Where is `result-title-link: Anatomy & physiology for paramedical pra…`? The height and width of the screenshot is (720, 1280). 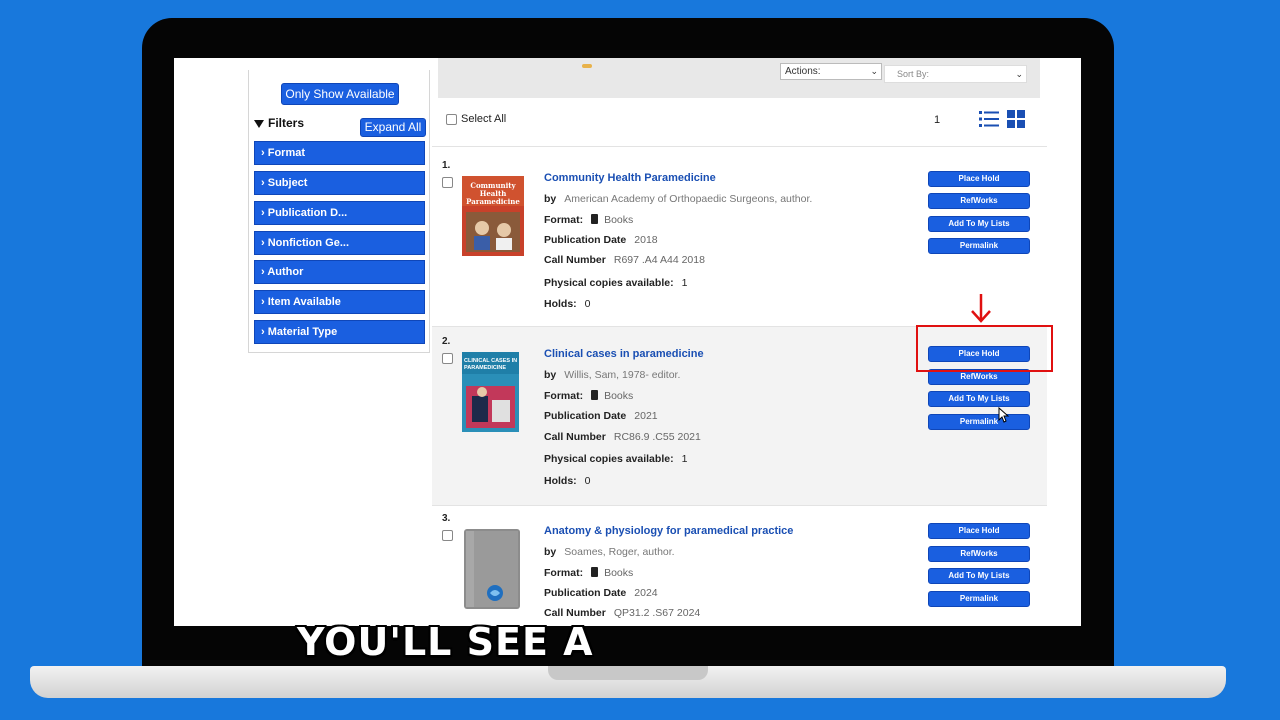 result-title-link: Anatomy & physiology for paramedical pra… is located at coordinates (668, 531).